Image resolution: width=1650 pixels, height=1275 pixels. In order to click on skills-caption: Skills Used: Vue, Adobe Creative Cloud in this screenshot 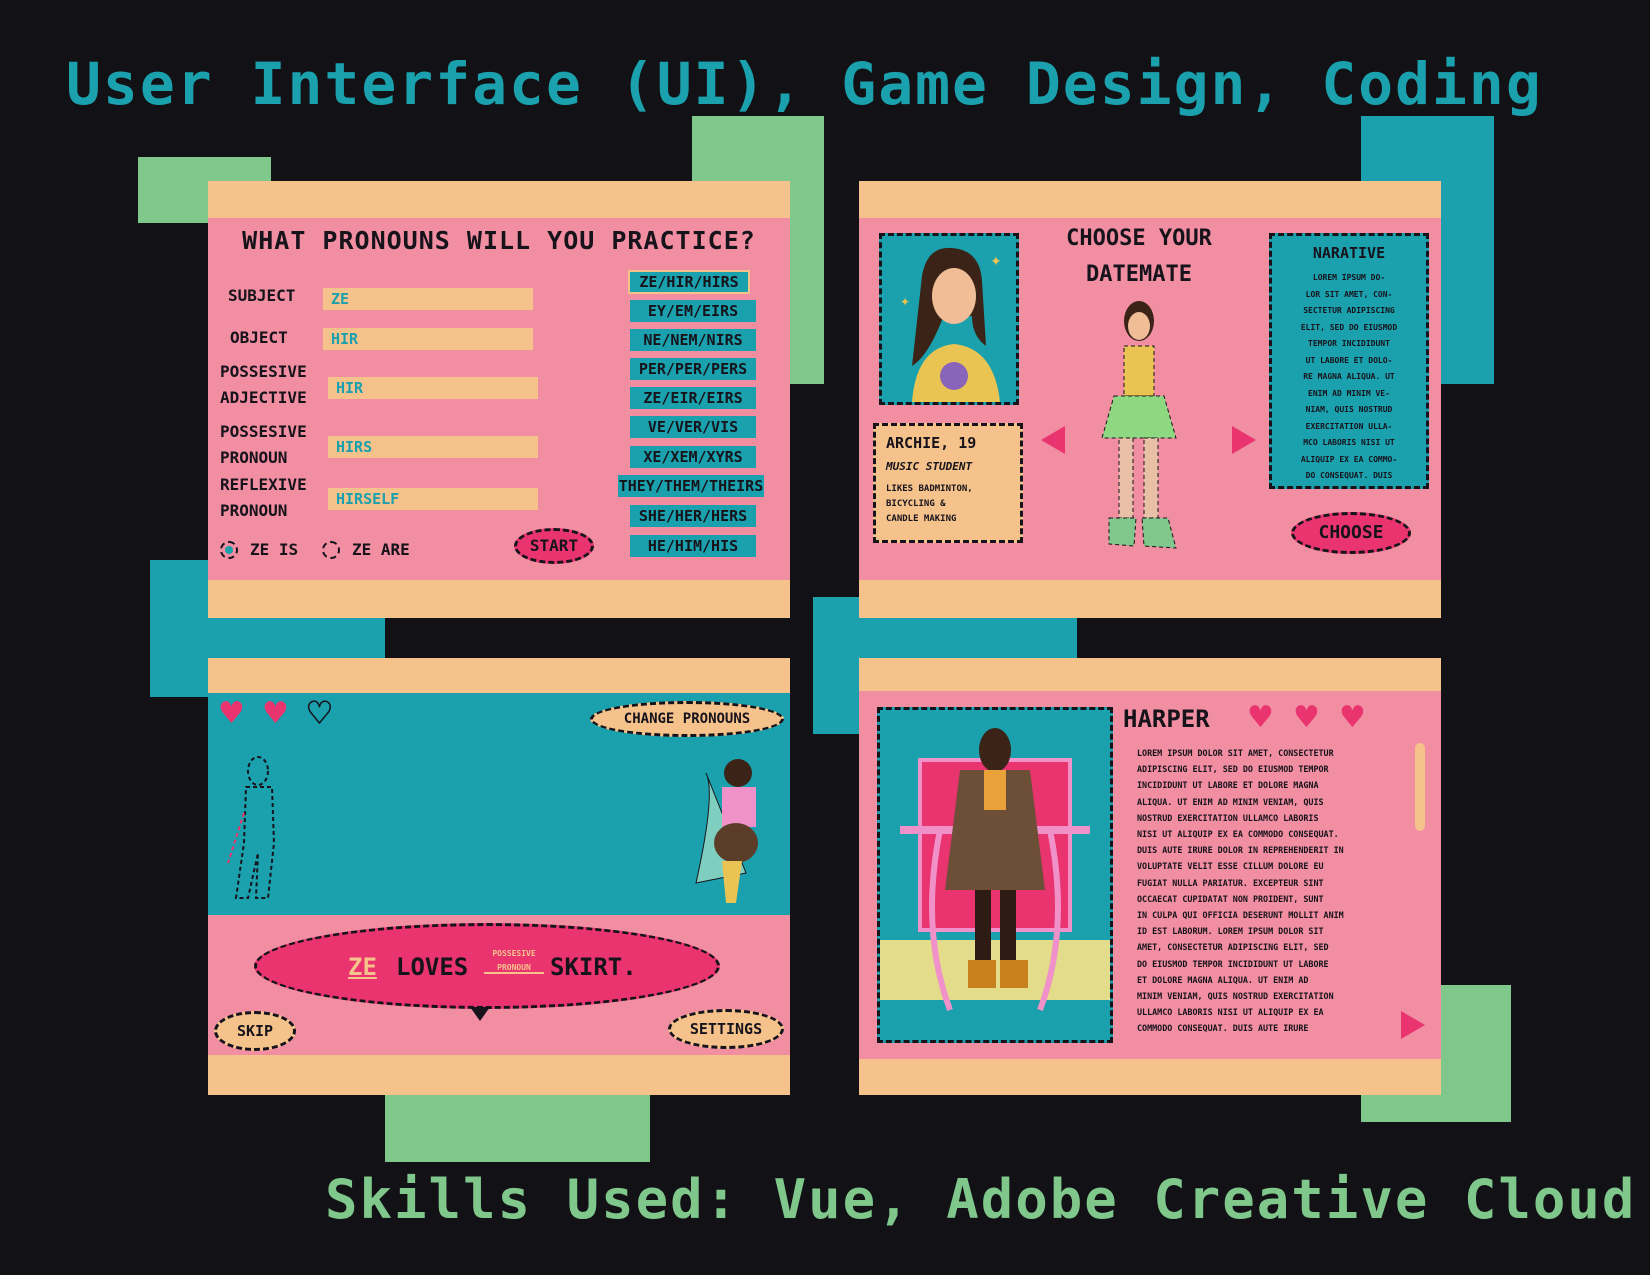, I will do `click(981, 1199)`.